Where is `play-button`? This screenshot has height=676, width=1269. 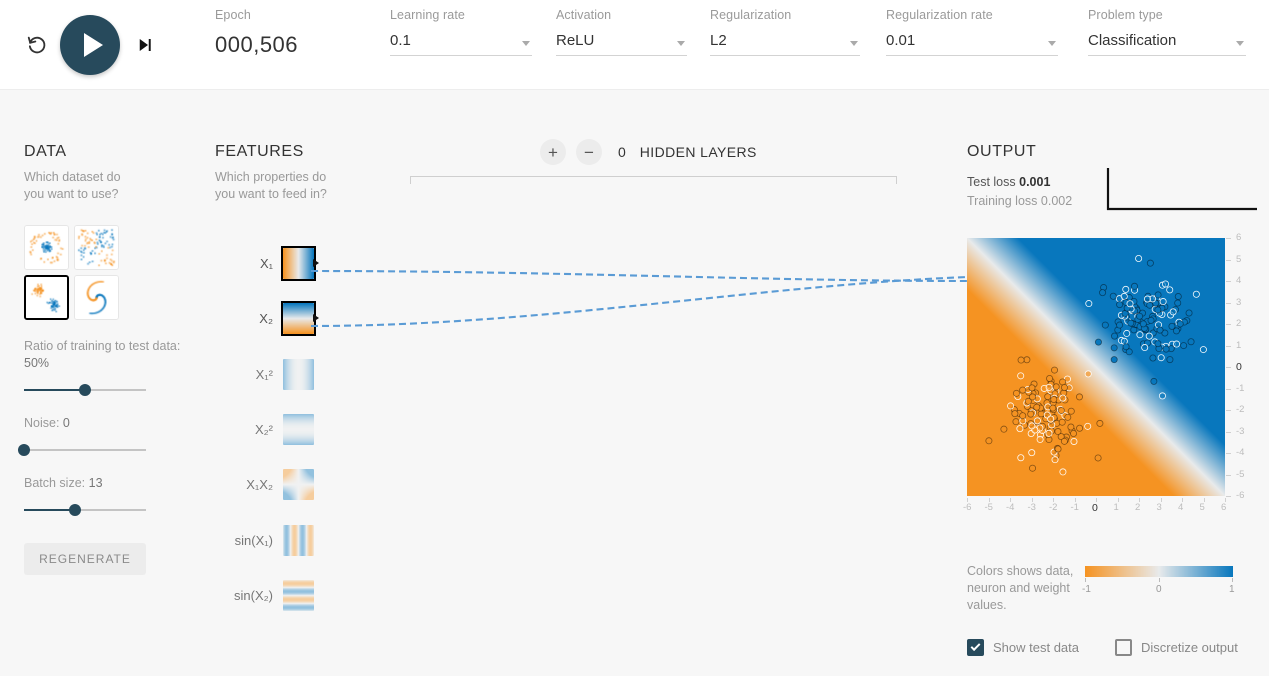 play-button is located at coordinates (90, 45).